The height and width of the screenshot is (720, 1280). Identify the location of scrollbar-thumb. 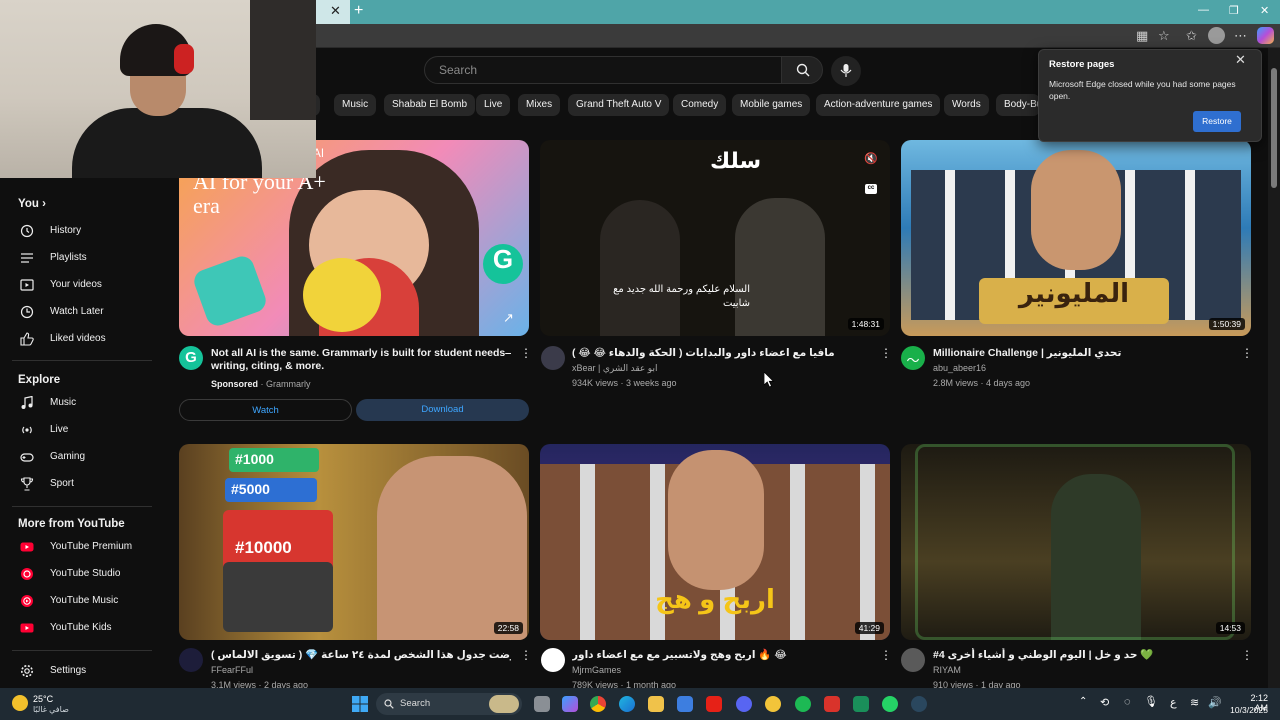
(1274, 128).